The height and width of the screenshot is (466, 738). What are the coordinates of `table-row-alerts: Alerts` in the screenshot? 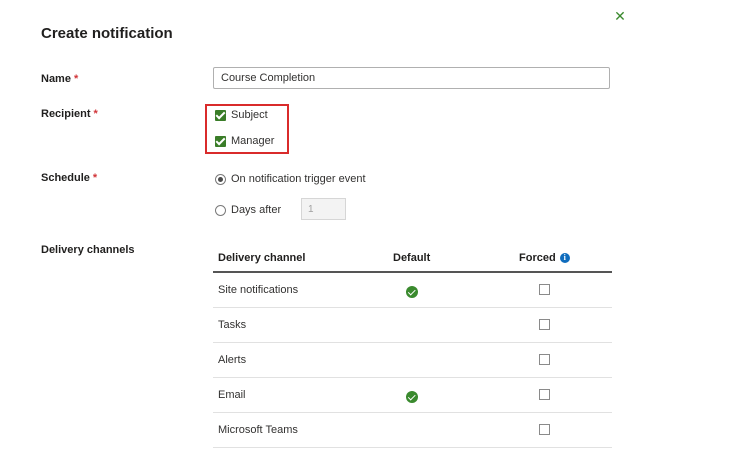 It's located at (232, 360).